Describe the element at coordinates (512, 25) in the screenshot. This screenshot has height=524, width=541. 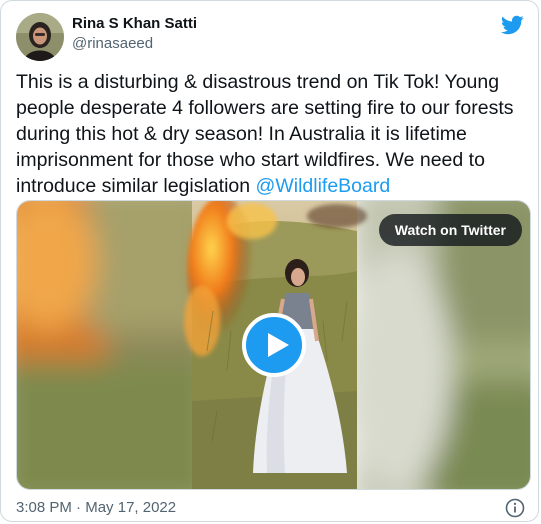
I see `twitter-bird-icon` at that location.